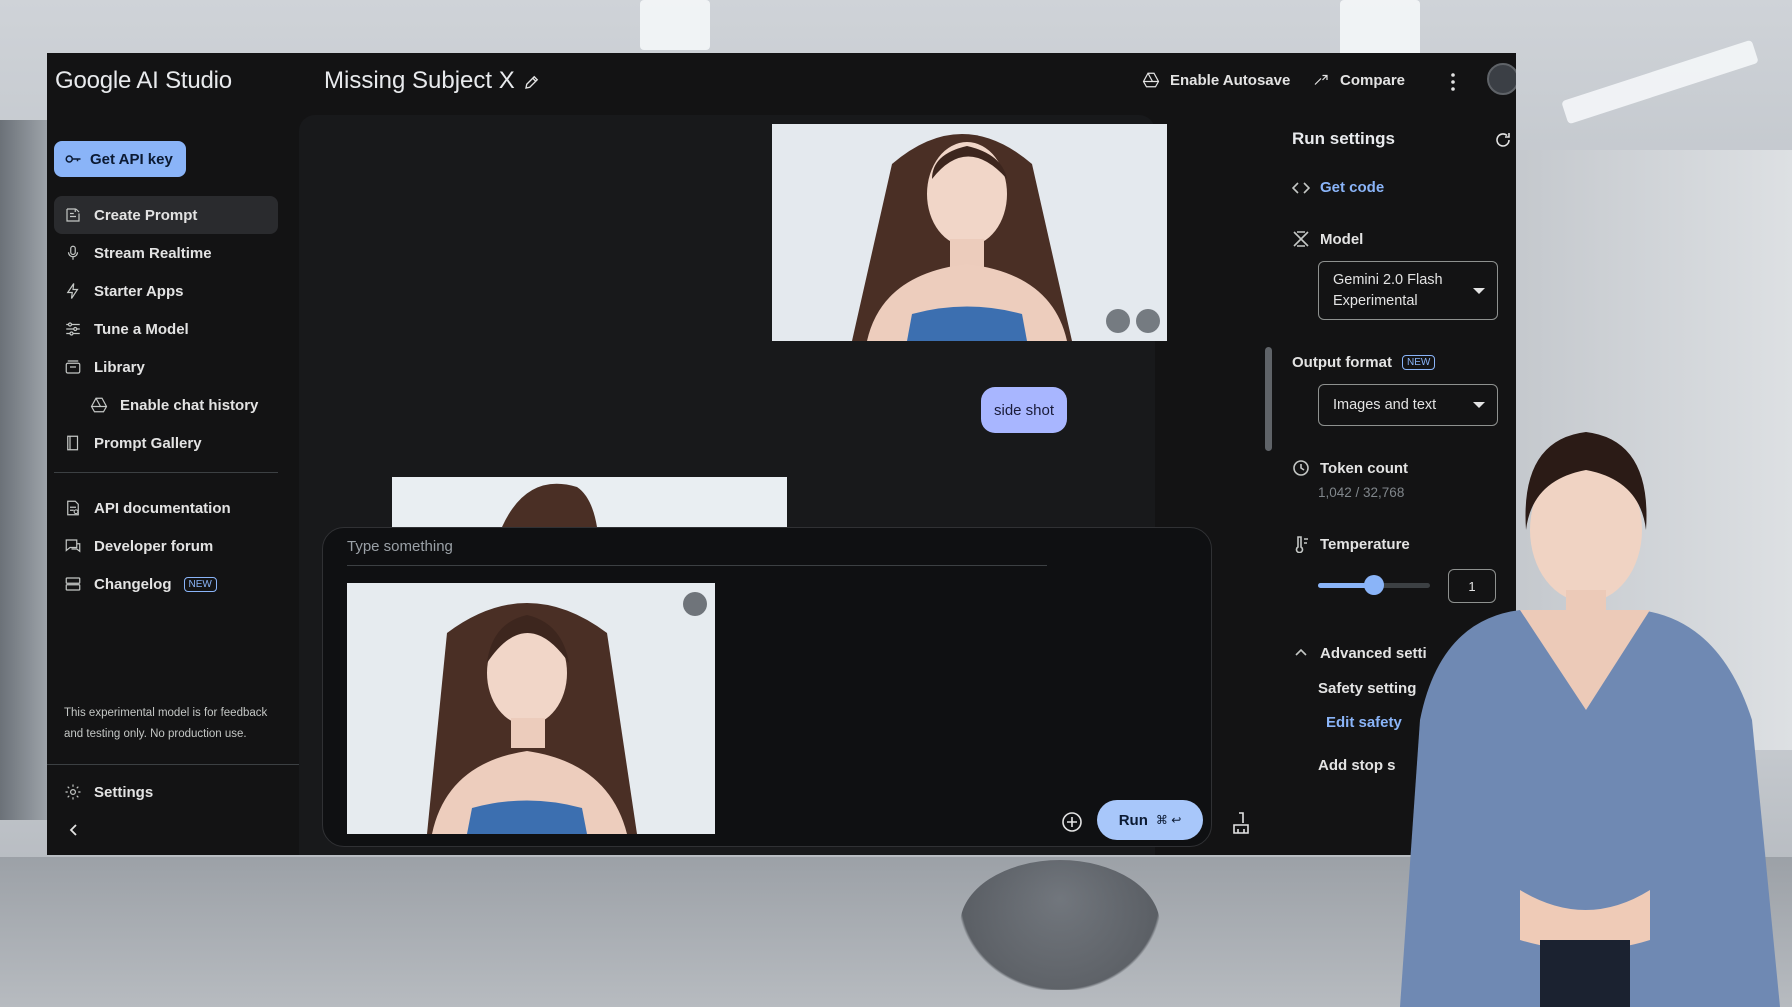 The image size is (1792, 1007). What do you see at coordinates (1301, 239) in the screenshot?
I see `model-icon` at bounding box center [1301, 239].